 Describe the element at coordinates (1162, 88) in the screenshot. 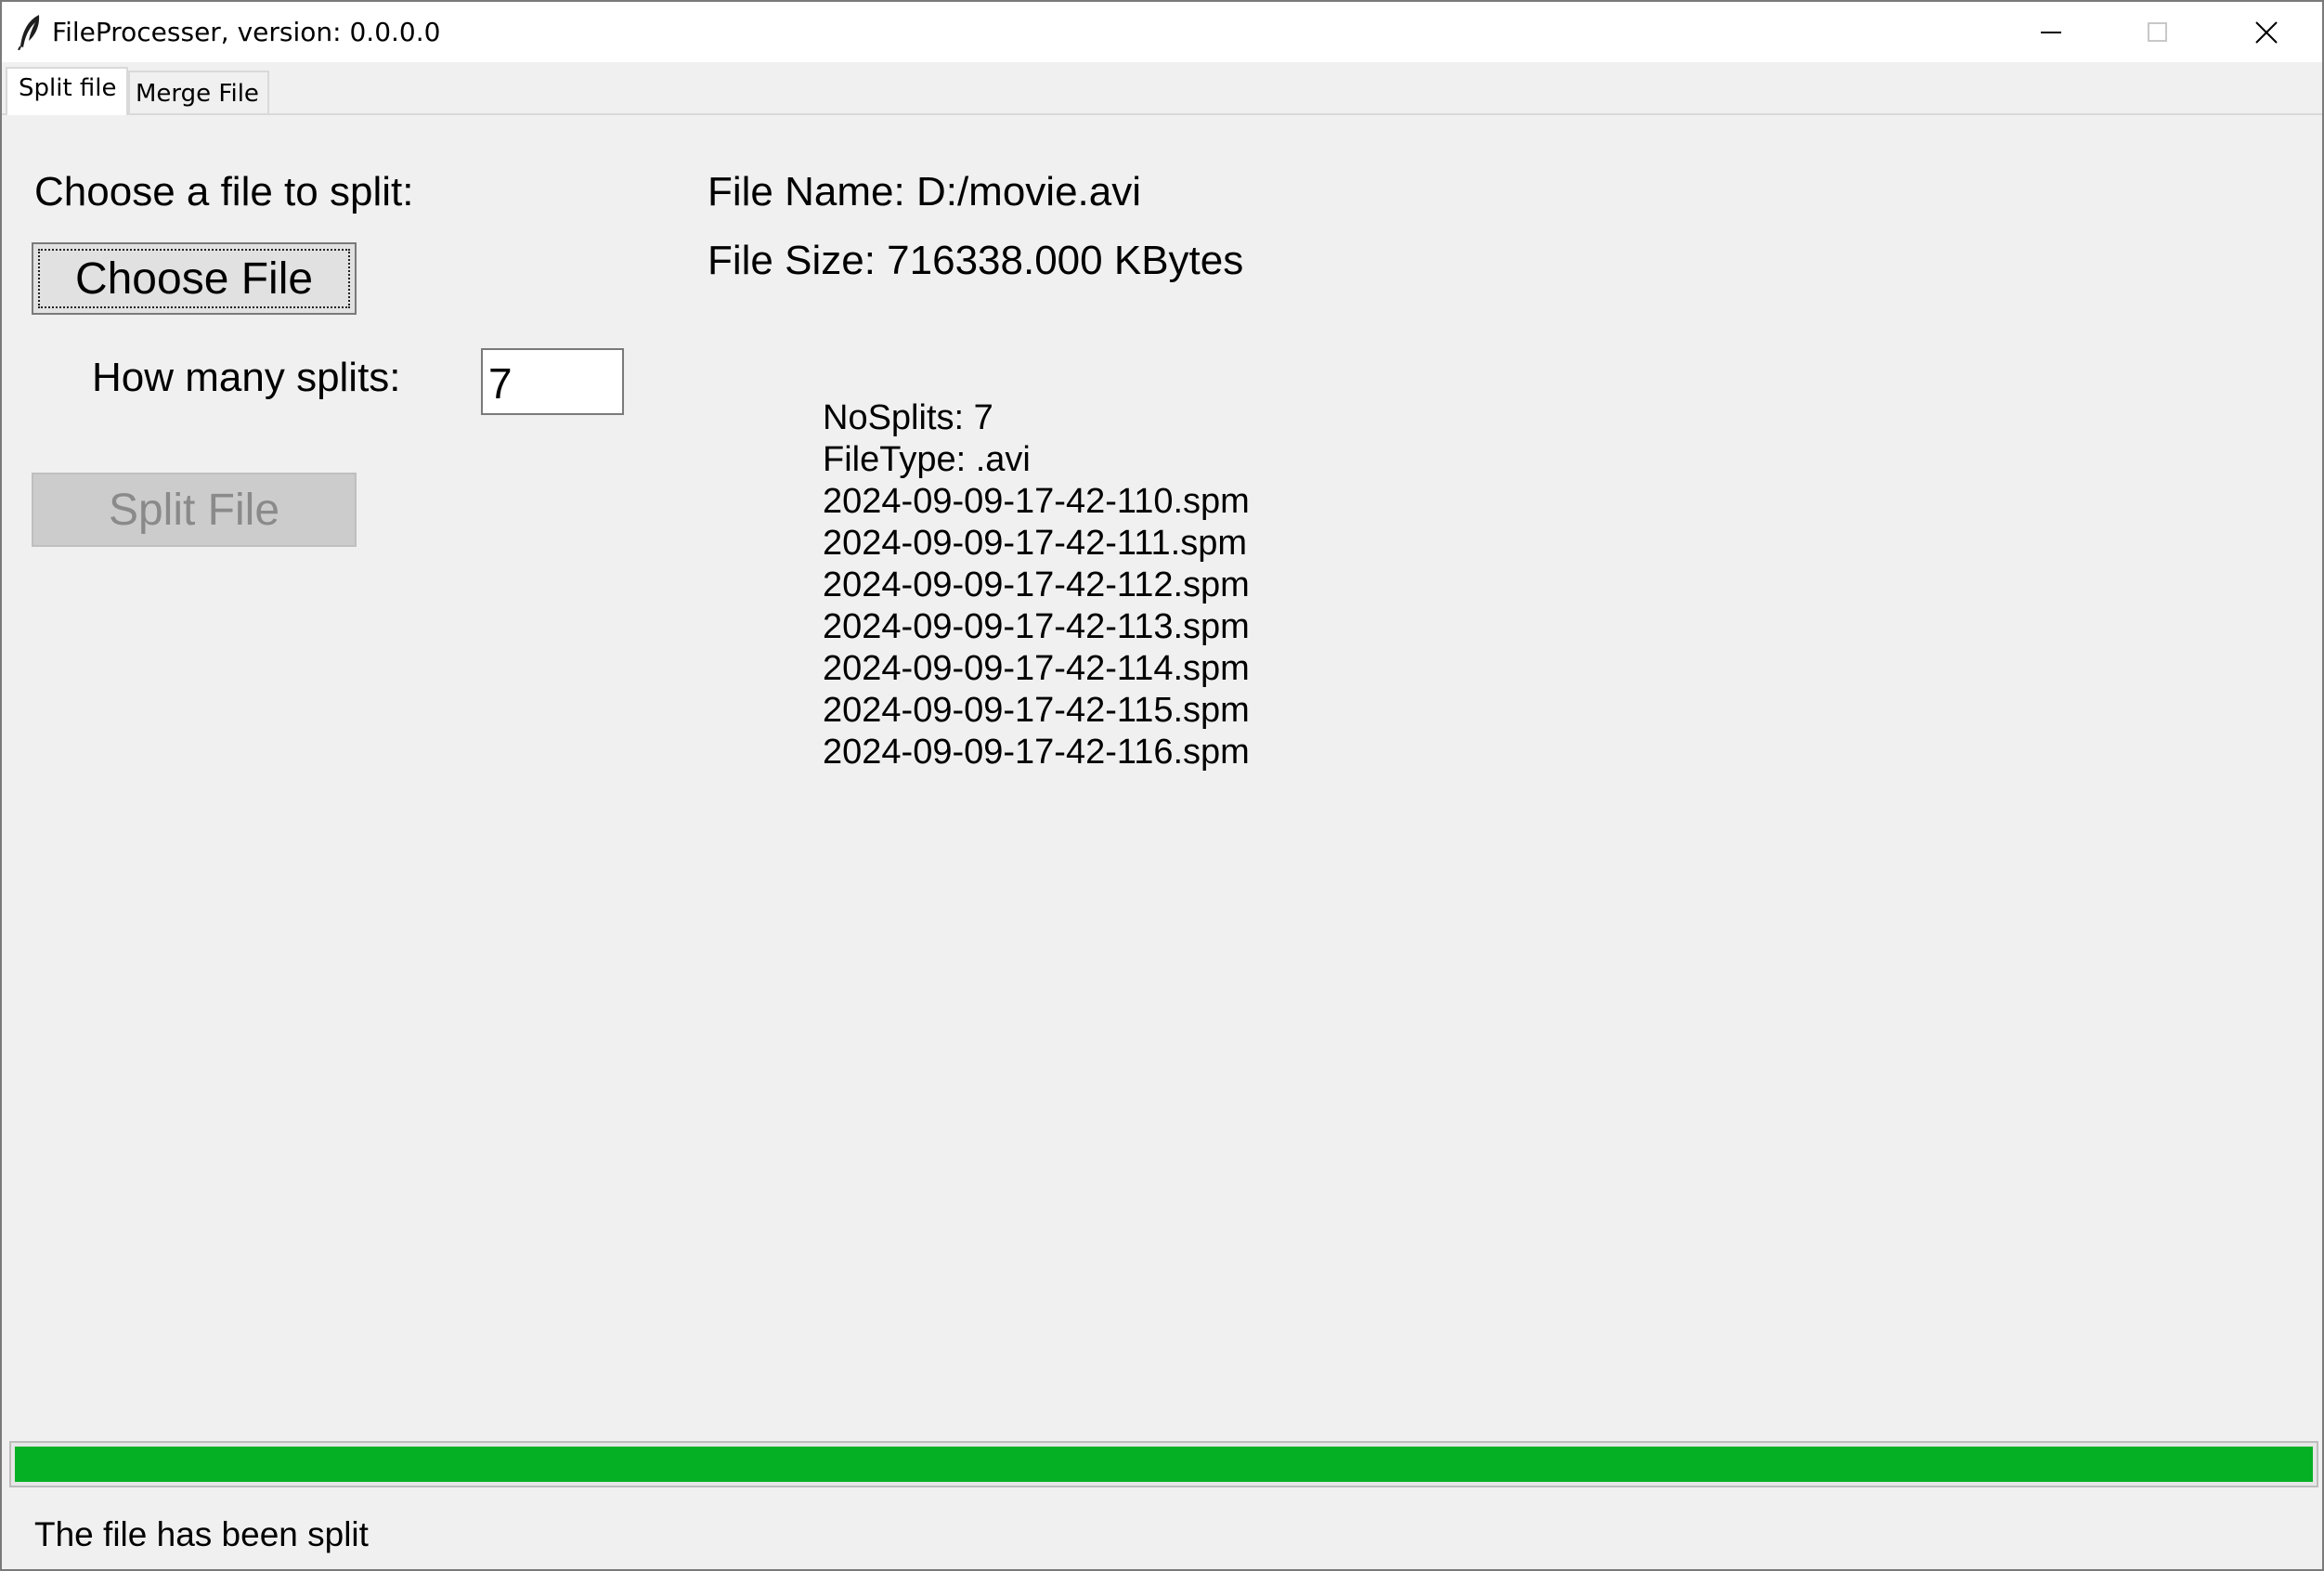

I see `tab-bar` at that location.